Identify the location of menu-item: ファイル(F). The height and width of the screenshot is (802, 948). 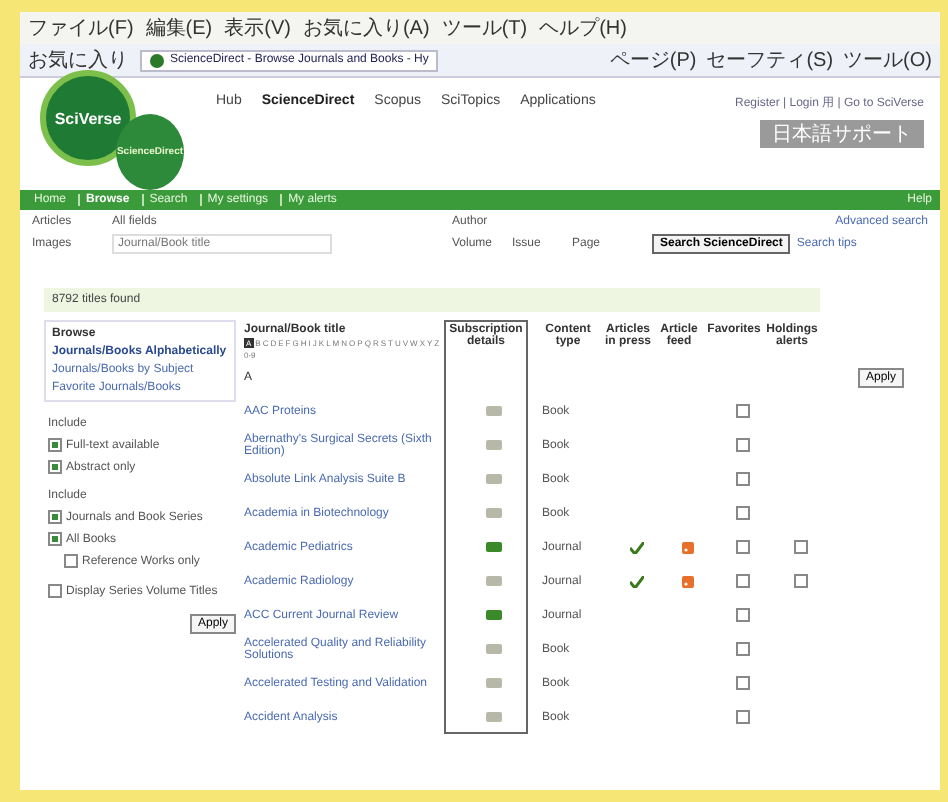
(81, 28).